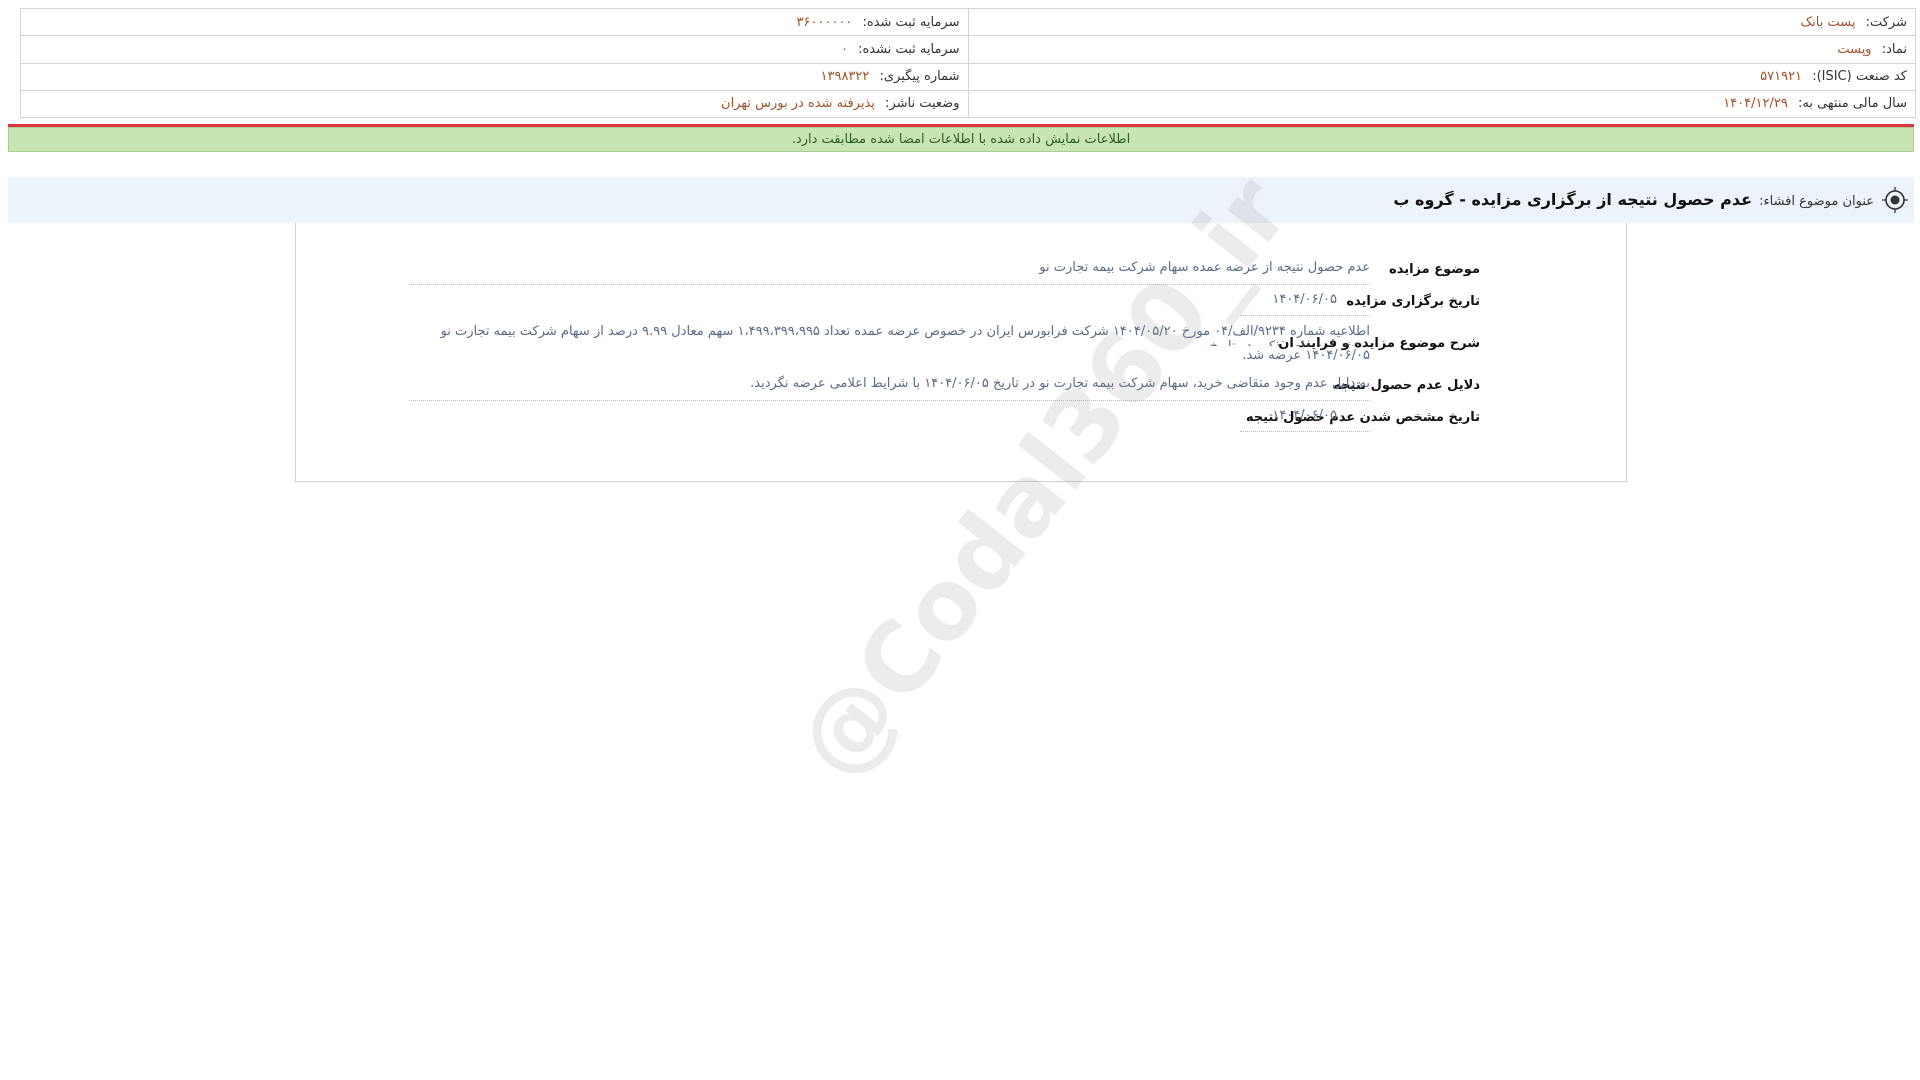 The image size is (1920, 1080). I want to click on registered-capital-label: سرمایه ثبت شده:, so click(911, 22).